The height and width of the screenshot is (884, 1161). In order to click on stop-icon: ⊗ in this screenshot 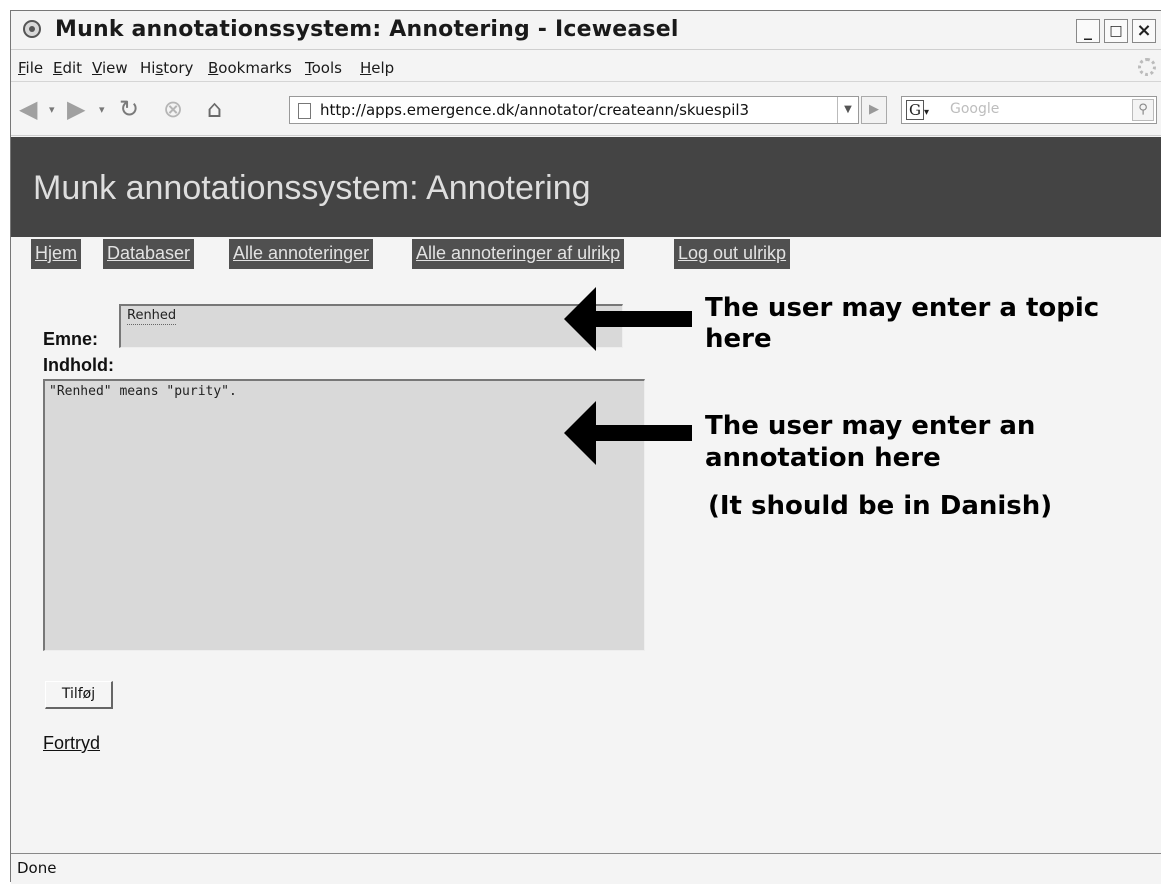, I will do `click(173, 109)`.